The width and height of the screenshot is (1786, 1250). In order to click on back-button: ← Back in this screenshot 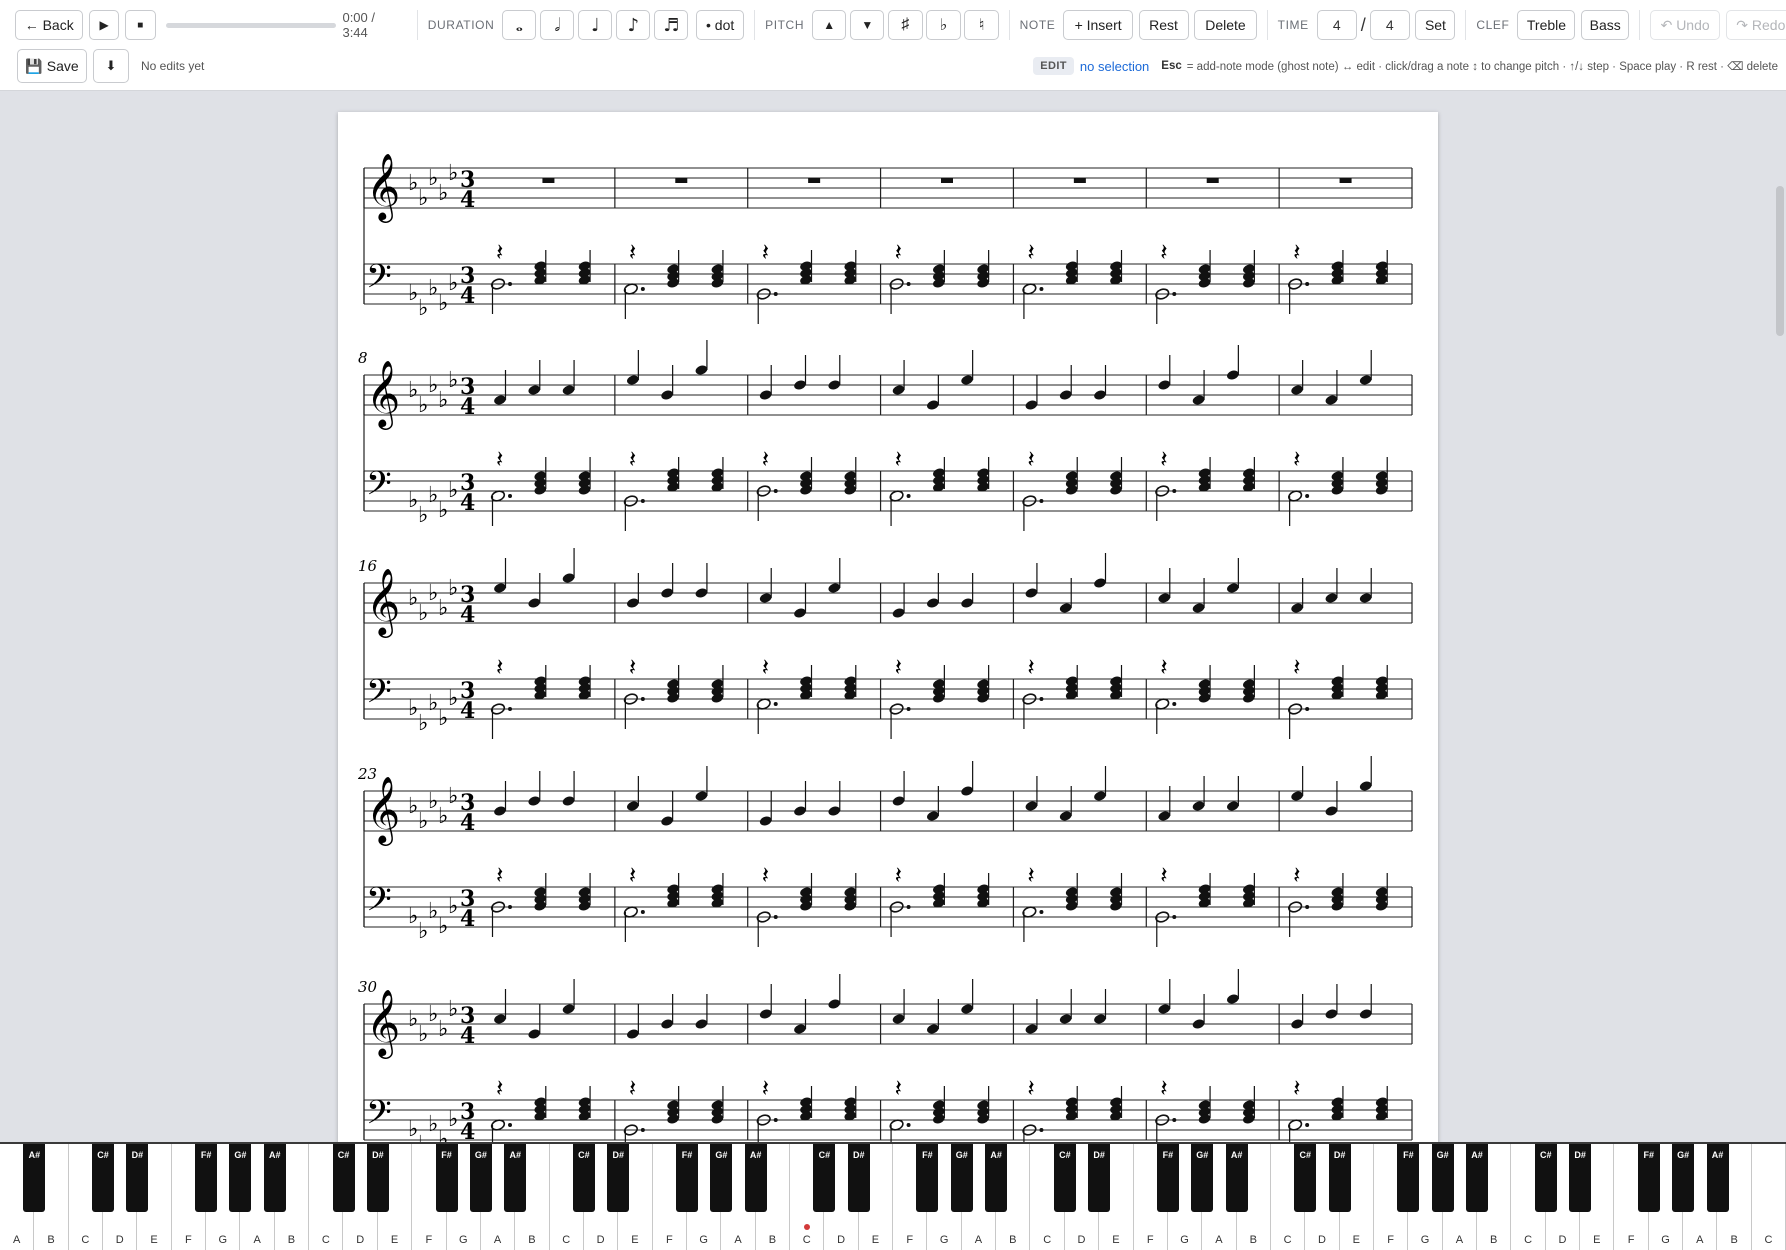, I will do `click(49, 25)`.